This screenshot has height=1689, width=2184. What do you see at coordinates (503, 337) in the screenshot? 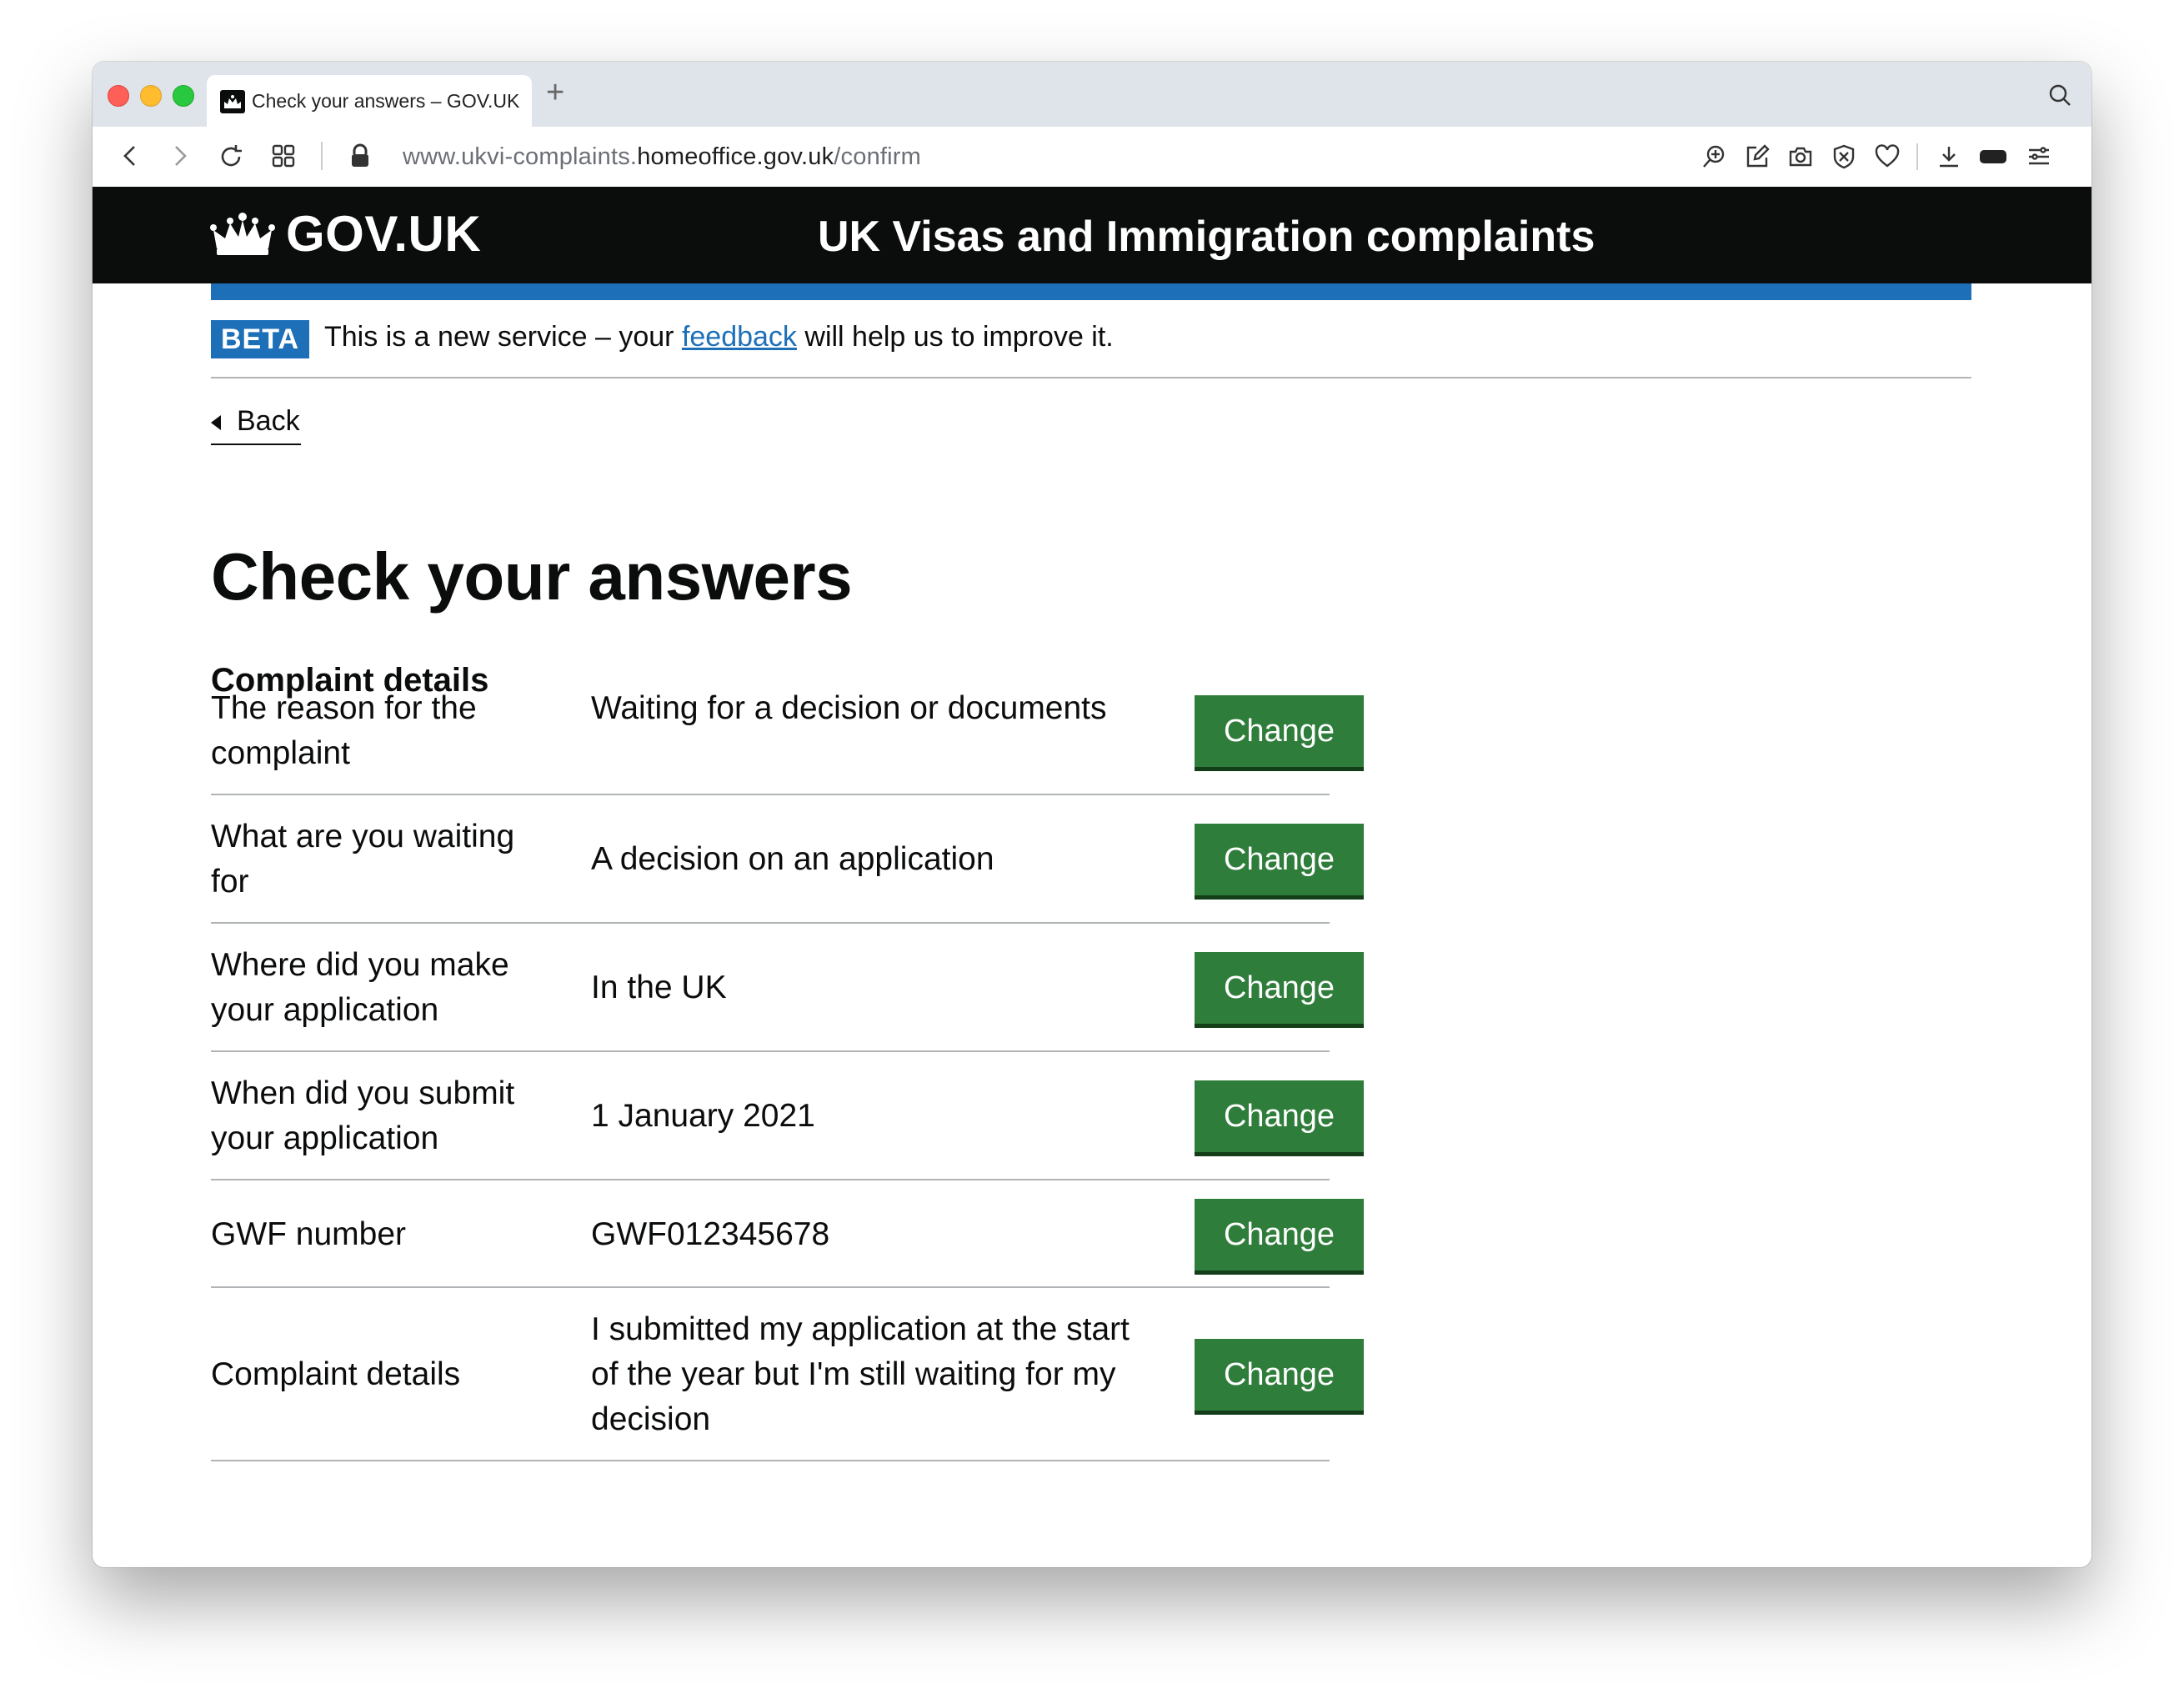
I see `phase-text-before: This is a new service – your` at bounding box center [503, 337].